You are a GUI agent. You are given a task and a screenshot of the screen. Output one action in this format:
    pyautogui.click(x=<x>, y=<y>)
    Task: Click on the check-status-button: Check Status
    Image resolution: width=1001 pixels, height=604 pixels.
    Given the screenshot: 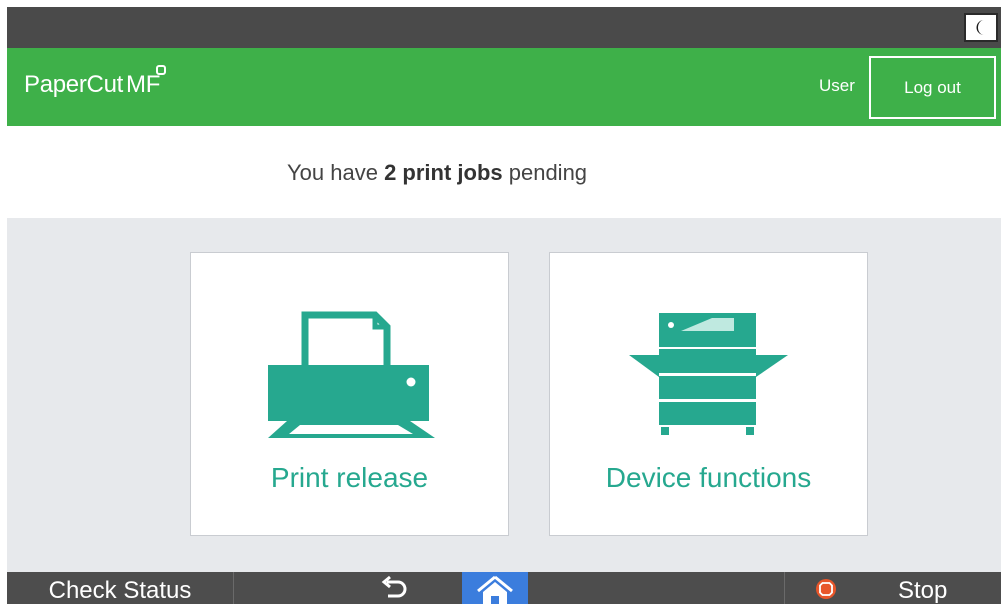 What is the action you would take?
    pyautogui.click(x=120, y=588)
    